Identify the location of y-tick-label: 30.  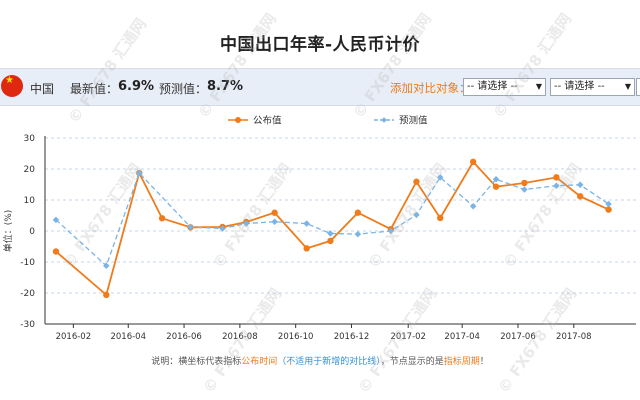
(30, 139).